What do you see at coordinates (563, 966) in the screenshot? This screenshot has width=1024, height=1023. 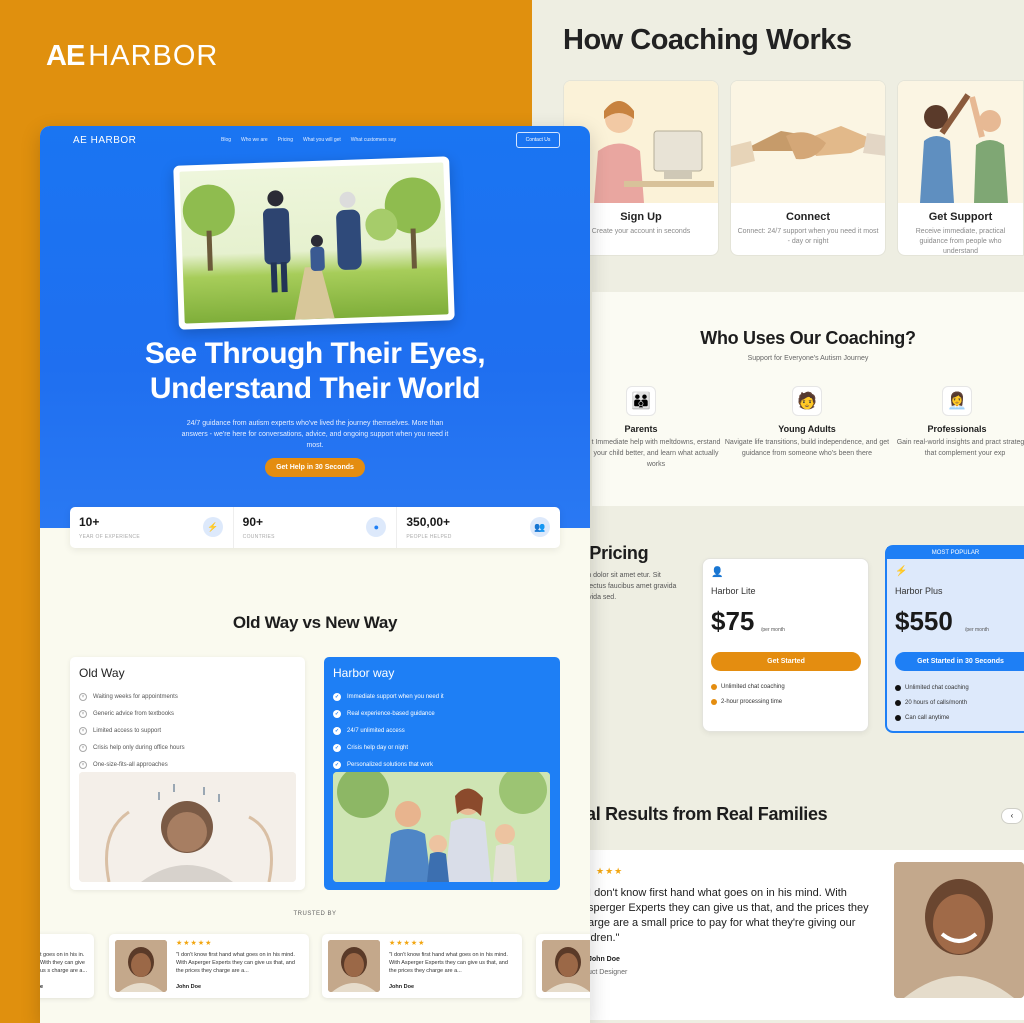 I see `testimonial-card-partial` at bounding box center [563, 966].